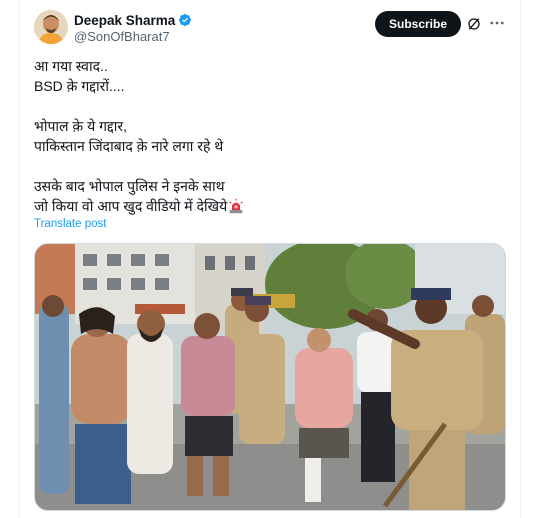 The height and width of the screenshot is (518, 540). Describe the element at coordinates (269, 28) in the screenshot. I see `post-header: Deepak Sharma @SonOfBharat7 Subscribe` at that location.